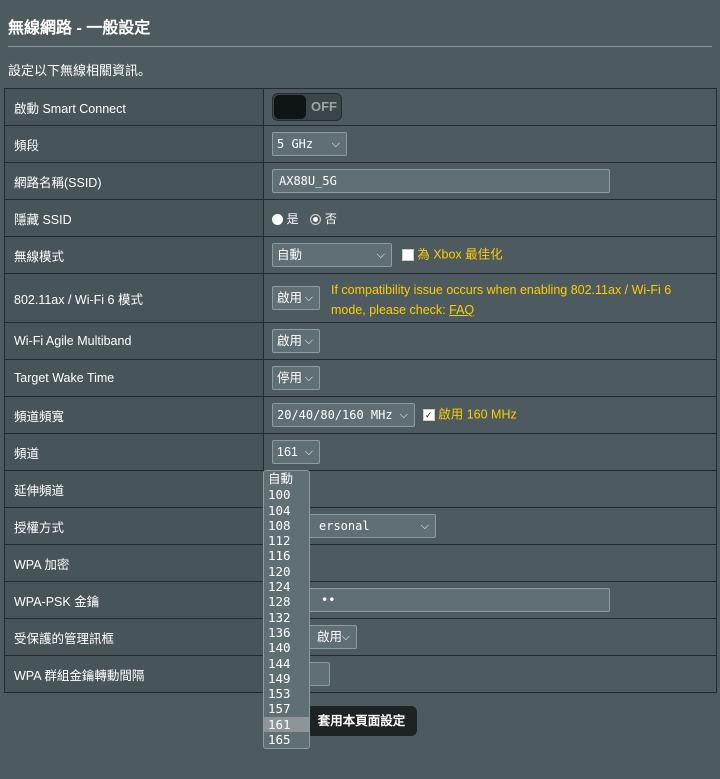 This screenshot has height=779, width=720. Describe the element at coordinates (286, 693) in the screenshot. I see `channel-option: 153` at that location.